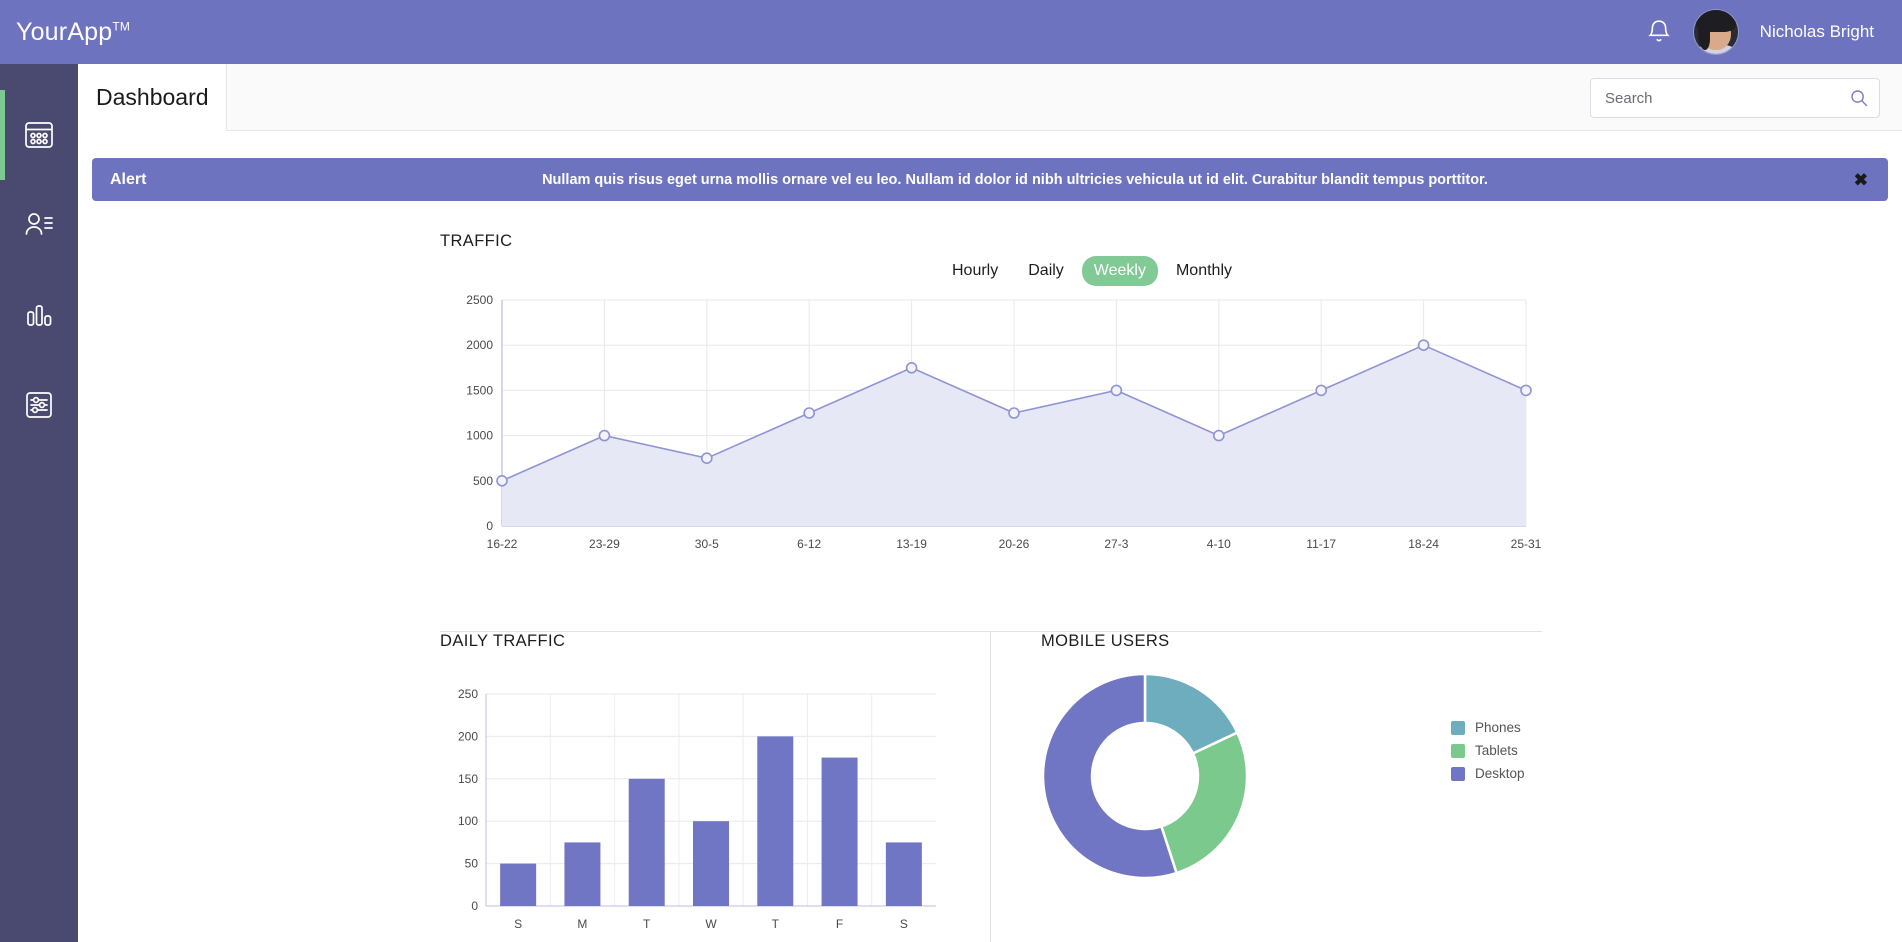  I want to click on mobile-users-panel: MOBILE USERS Phones Tablets Desktop, so click(1310, 787).